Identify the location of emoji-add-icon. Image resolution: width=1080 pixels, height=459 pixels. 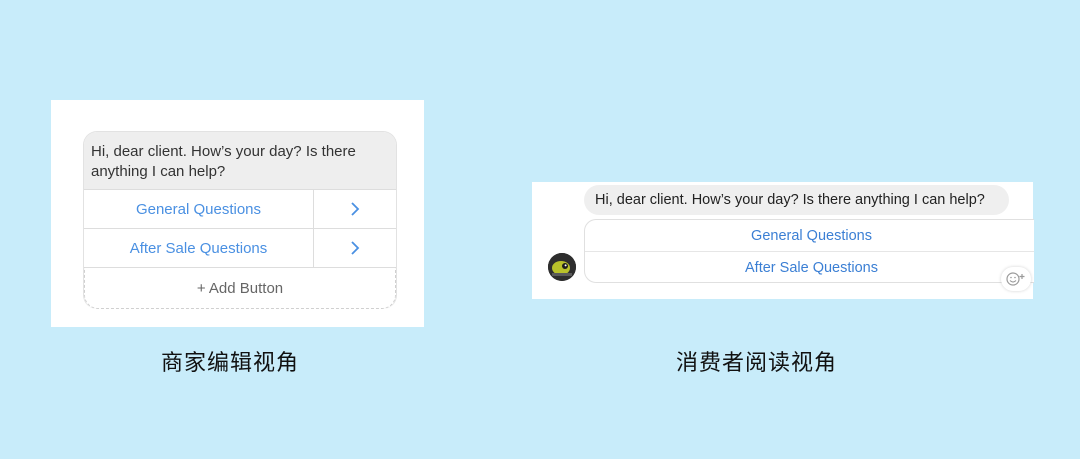
(1016, 279).